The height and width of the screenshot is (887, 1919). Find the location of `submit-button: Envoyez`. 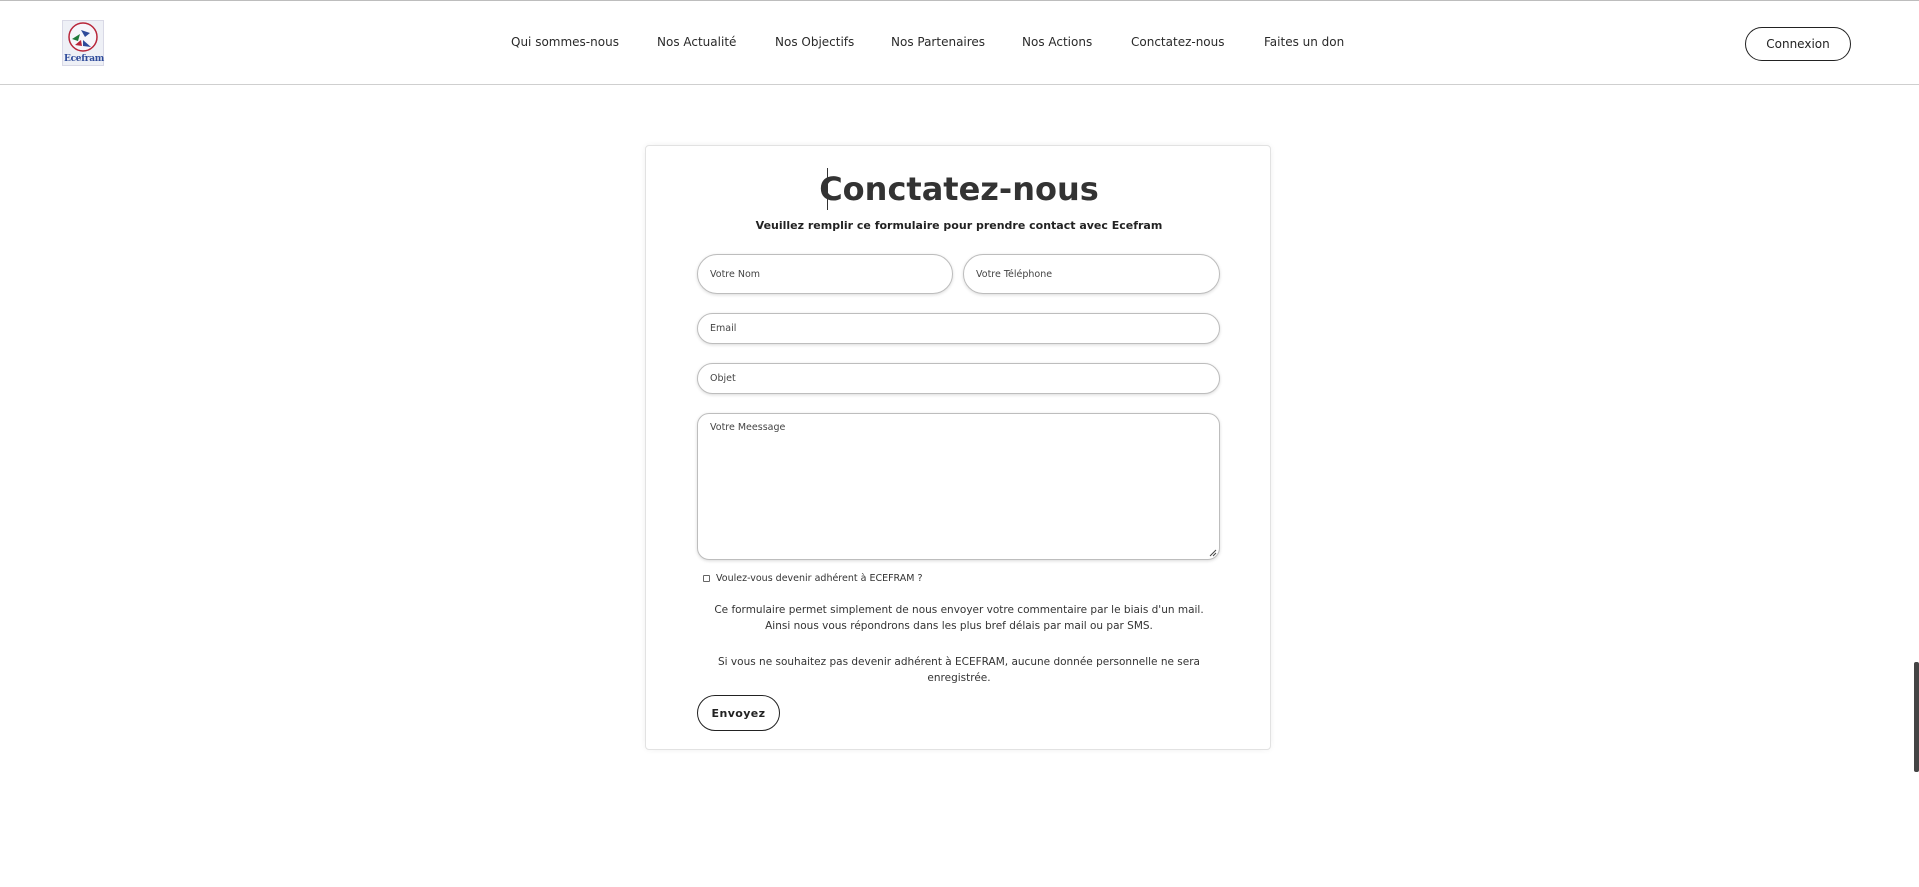

submit-button: Envoyez is located at coordinates (738, 713).